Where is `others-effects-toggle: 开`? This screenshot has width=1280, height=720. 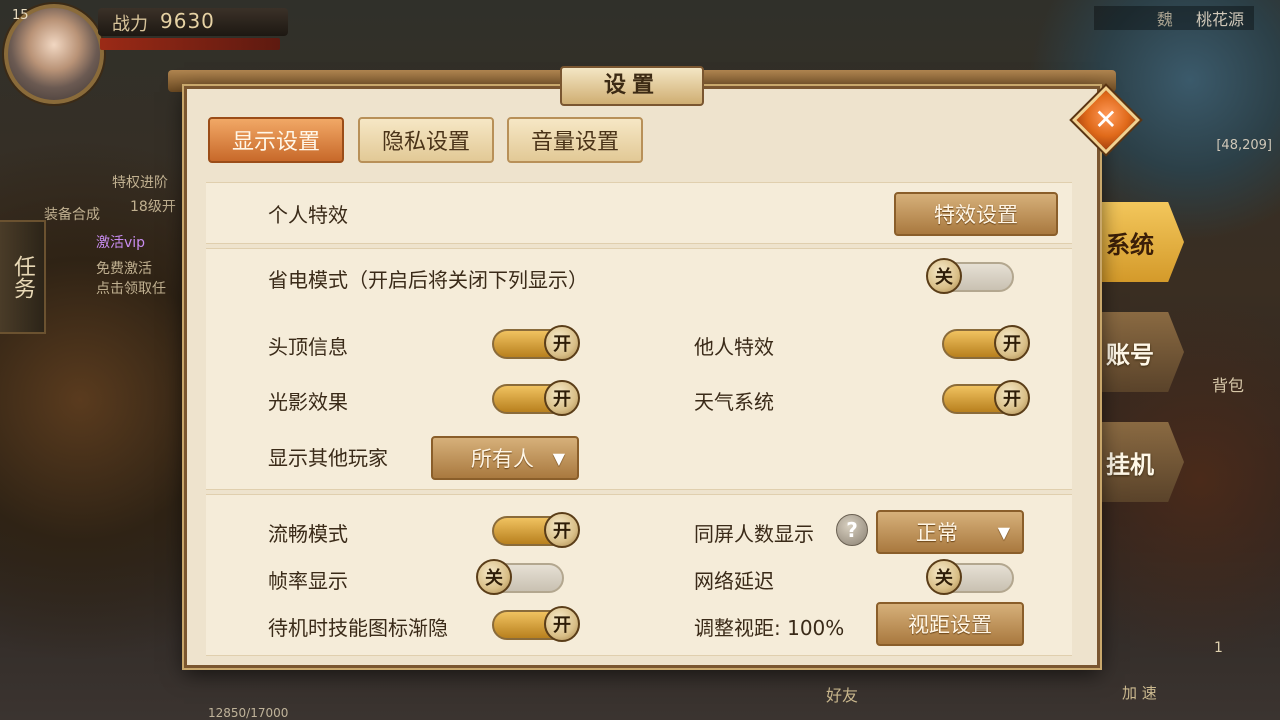 others-effects-toggle: 开 is located at coordinates (986, 343).